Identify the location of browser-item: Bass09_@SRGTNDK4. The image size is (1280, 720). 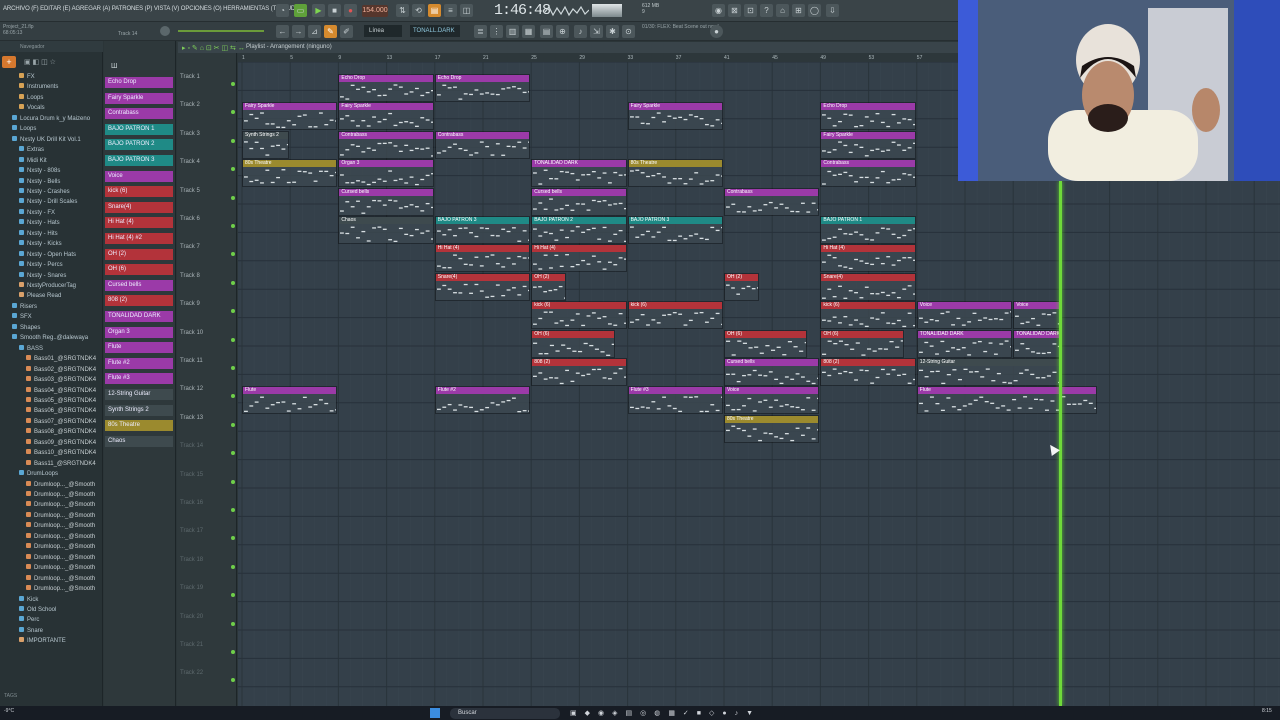
(61, 443).